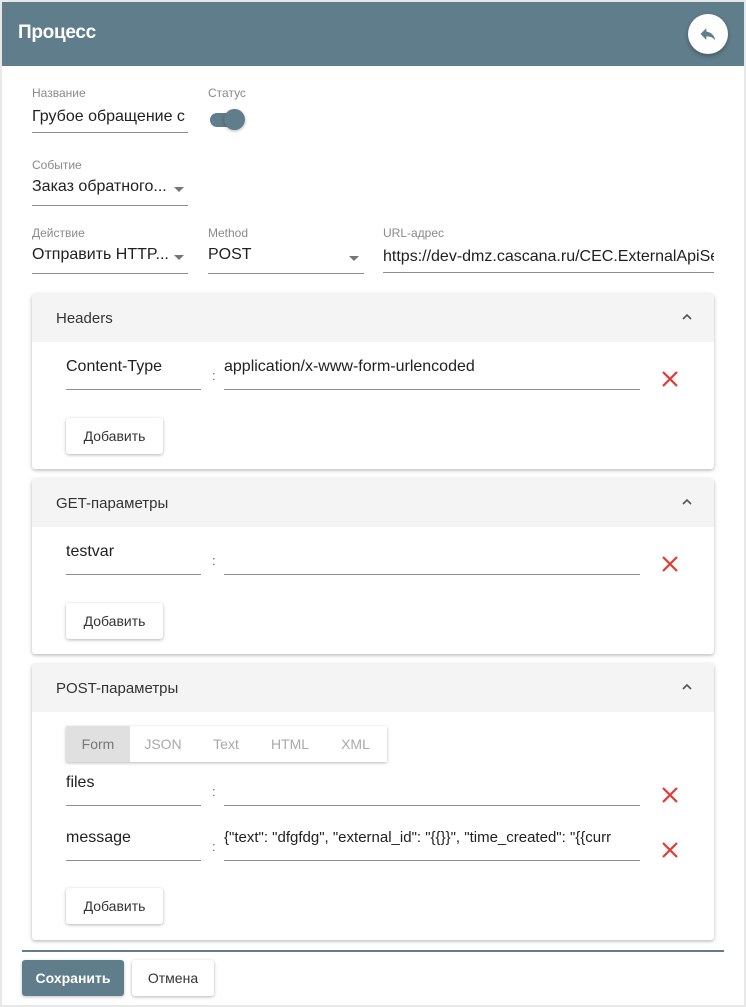  I want to click on footer-divider, so click(373, 951).